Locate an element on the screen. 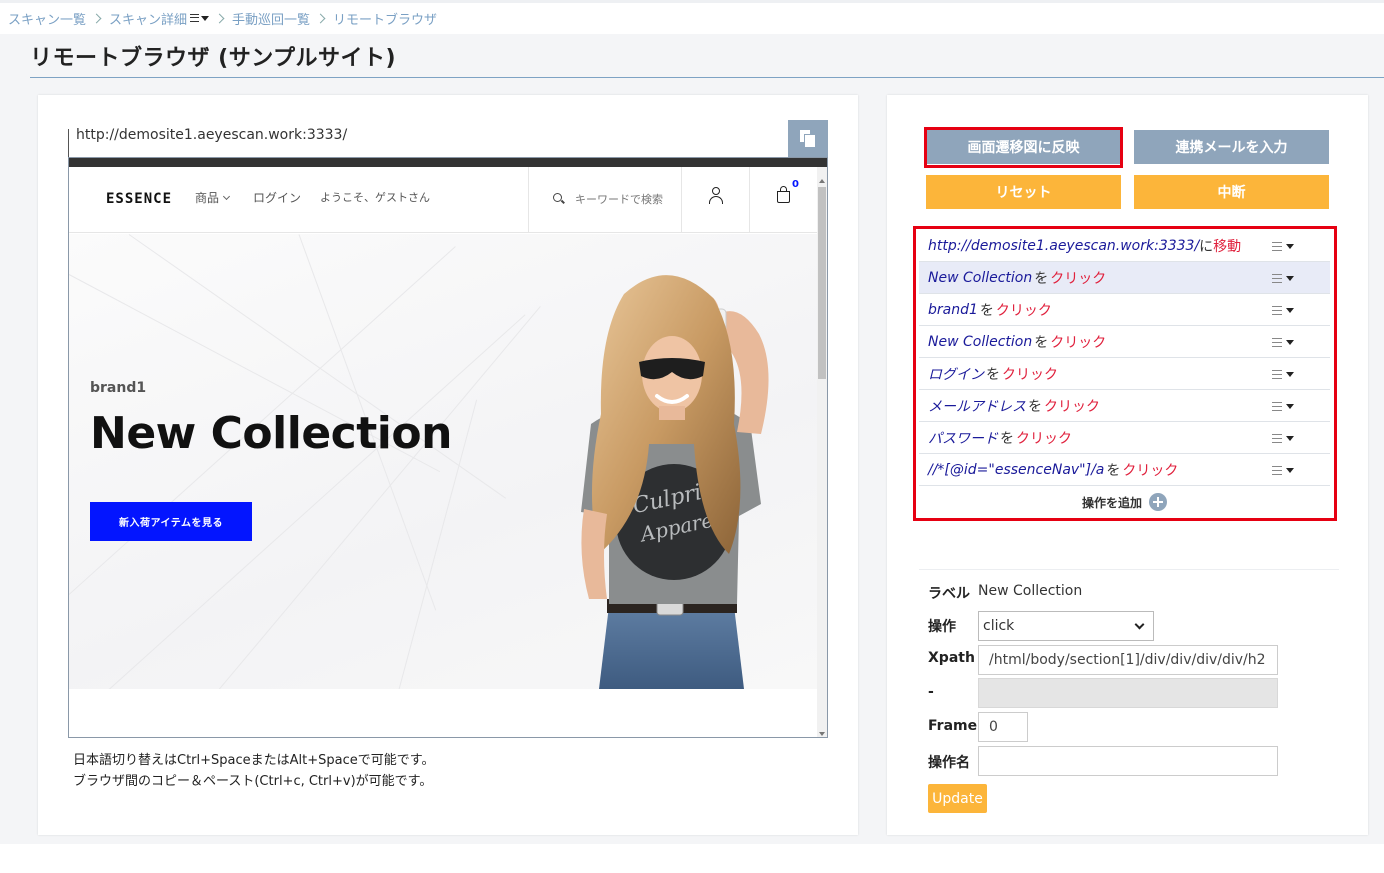  operation-name-label: 操作名 is located at coordinates (949, 763).